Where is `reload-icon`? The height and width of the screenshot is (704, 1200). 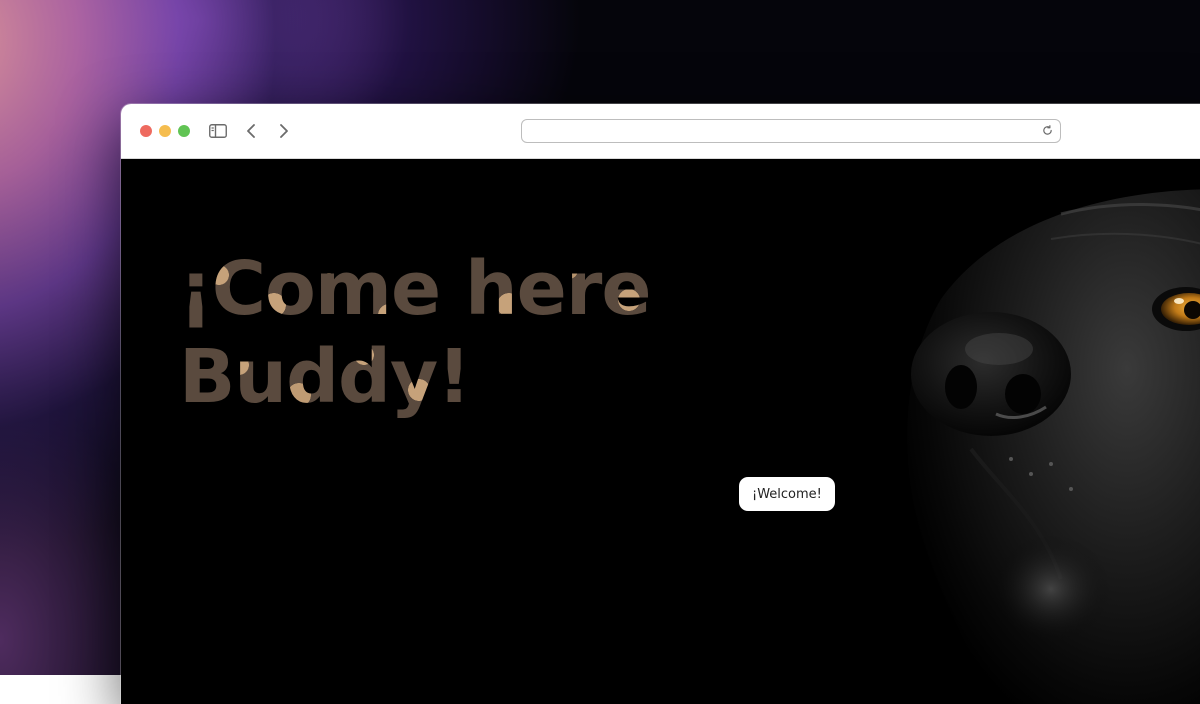
reload-icon is located at coordinates (1047, 130).